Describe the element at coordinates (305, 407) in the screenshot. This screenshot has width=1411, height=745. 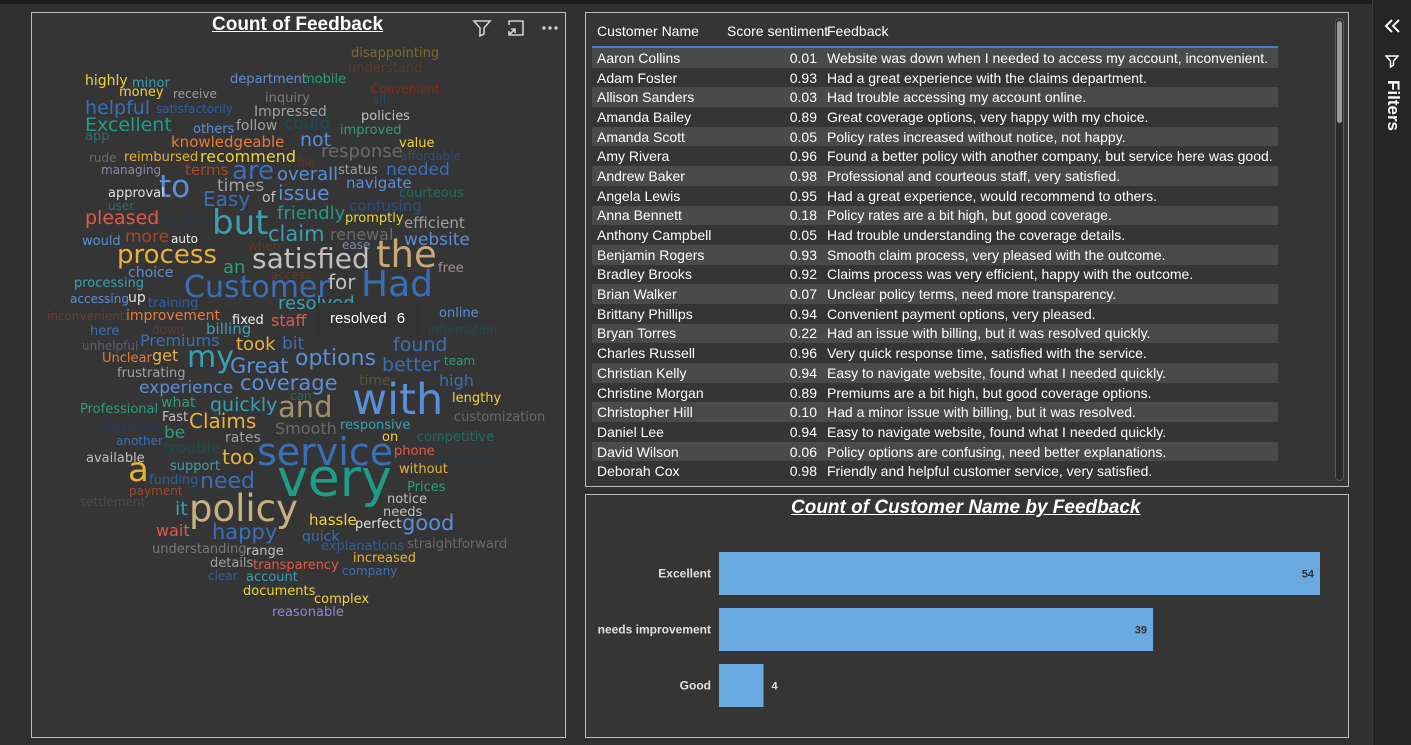
I see `wordcloud-word: and` at that location.